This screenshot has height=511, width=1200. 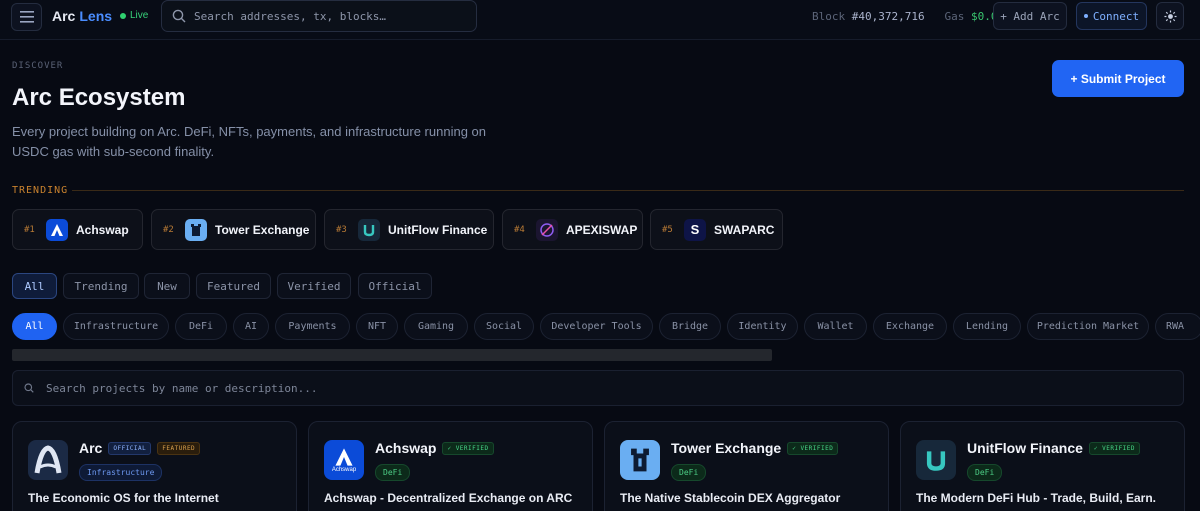 I want to click on category-exchange: Exchange, so click(x=910, y=326).